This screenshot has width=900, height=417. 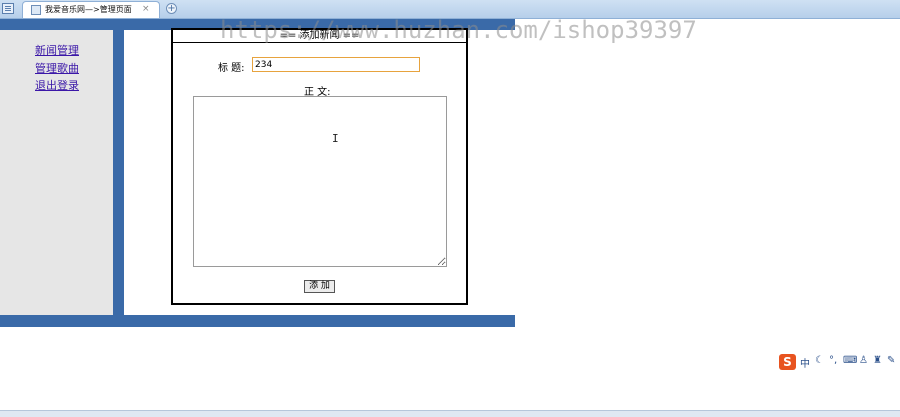 What do you see at coordinates (850, 360) in the screenshot?
I see `keyboard-icon: ⌨` at bounding box center [850, 360].